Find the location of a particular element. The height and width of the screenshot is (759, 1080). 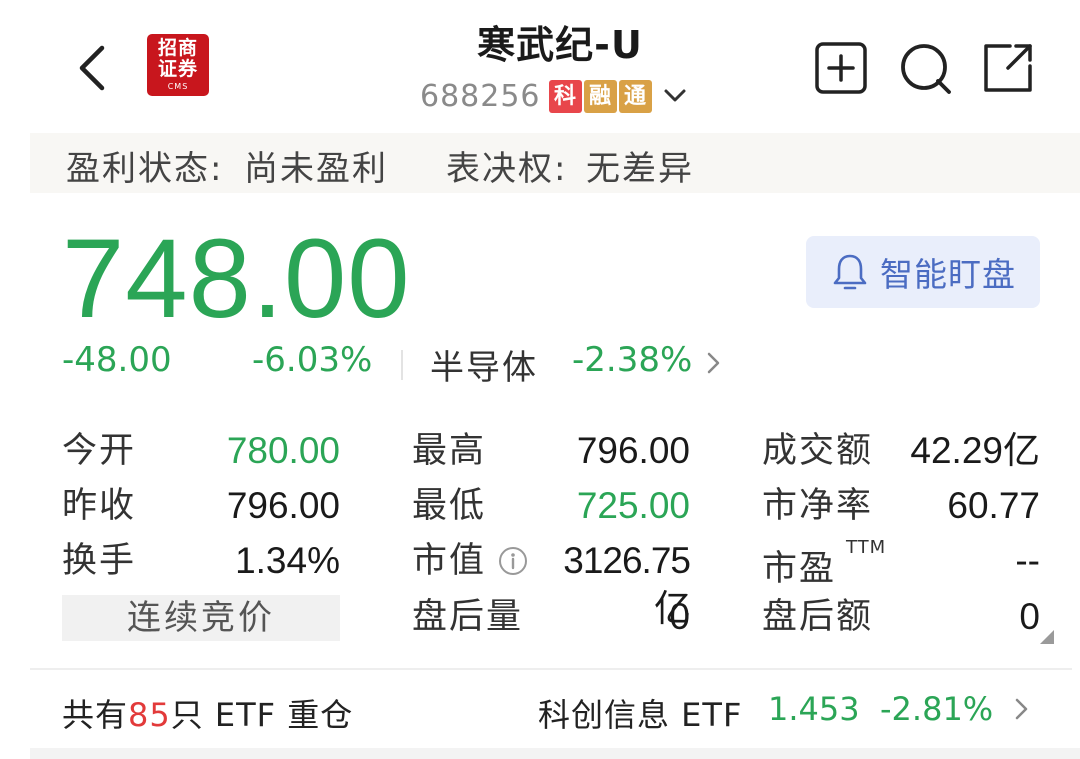

divider is located at coordinates (402, 365).